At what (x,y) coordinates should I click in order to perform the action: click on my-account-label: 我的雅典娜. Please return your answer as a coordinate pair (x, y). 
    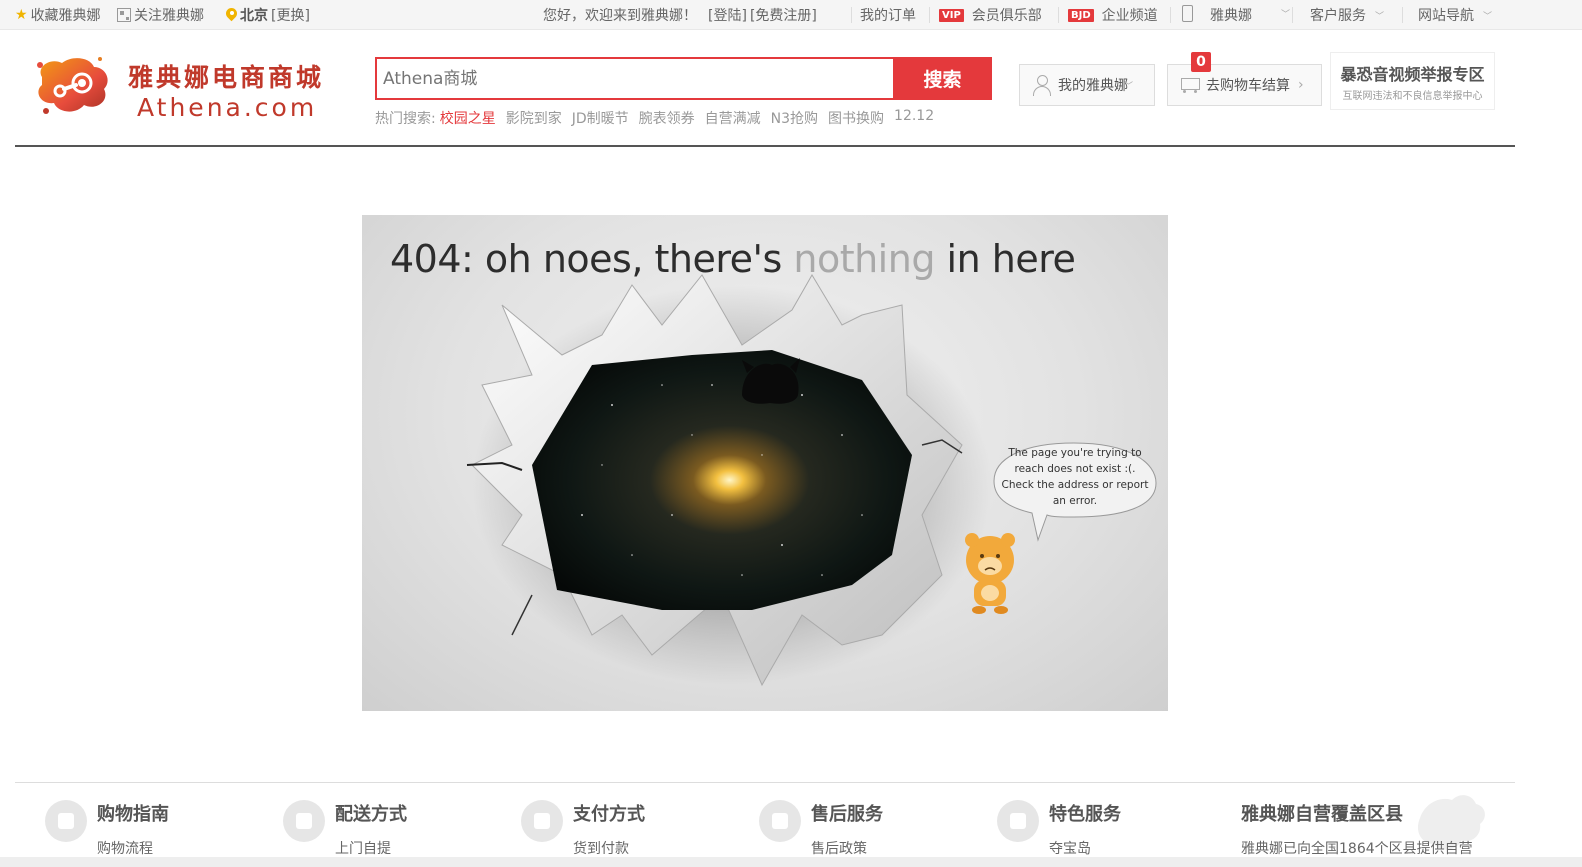
    Looking at the image, I should click on (1093, 86).